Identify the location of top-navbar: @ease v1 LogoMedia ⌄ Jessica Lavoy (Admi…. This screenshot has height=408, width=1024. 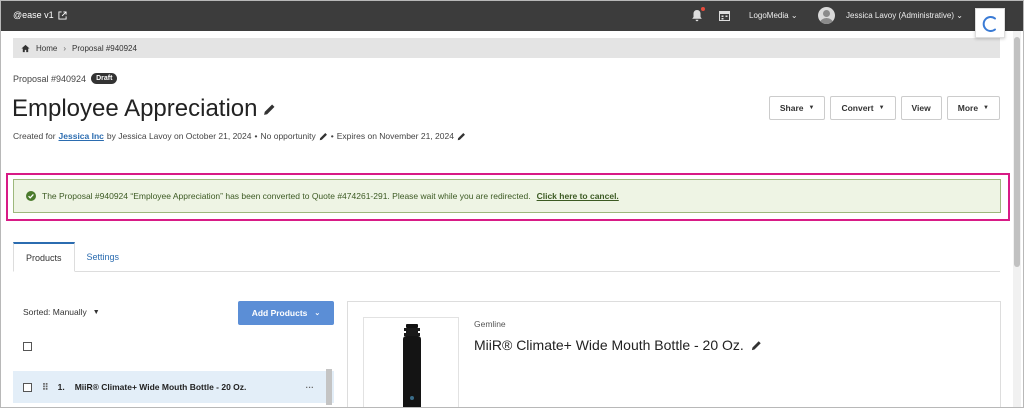
(512, 16).